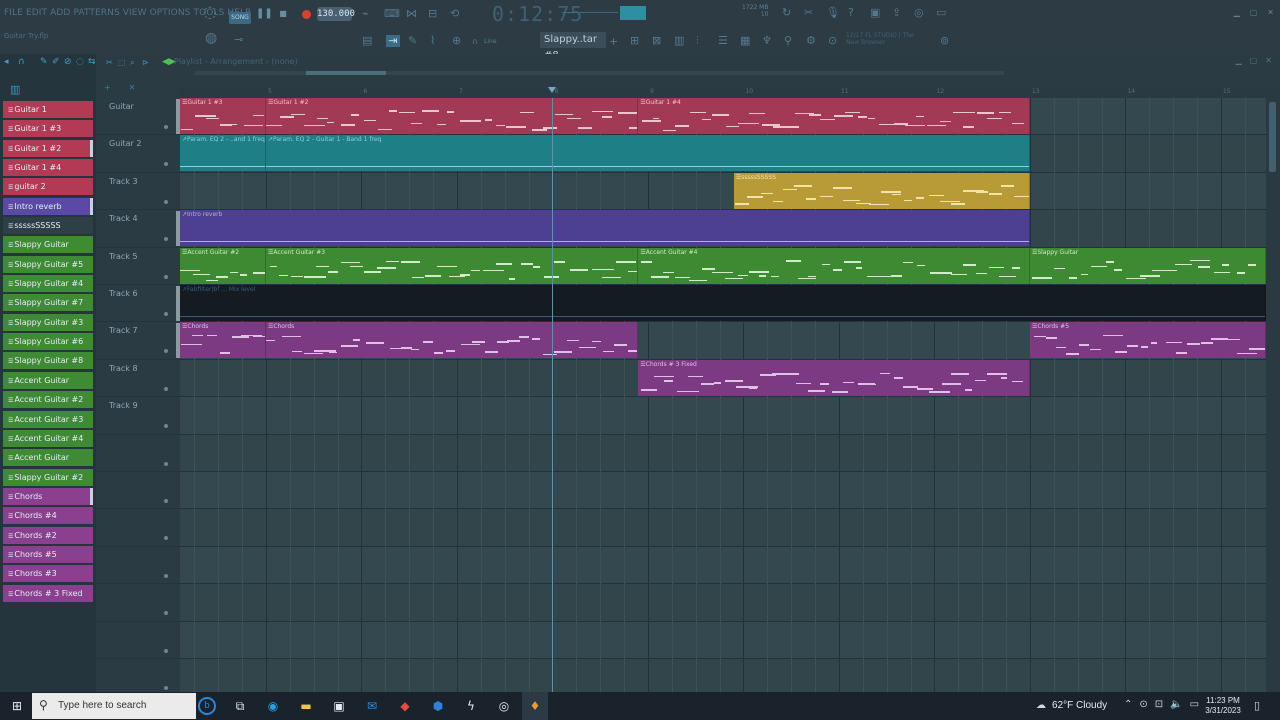  I want to click on pattern-clip: ☰Chords # 3 Fixed, so click(834, 377).